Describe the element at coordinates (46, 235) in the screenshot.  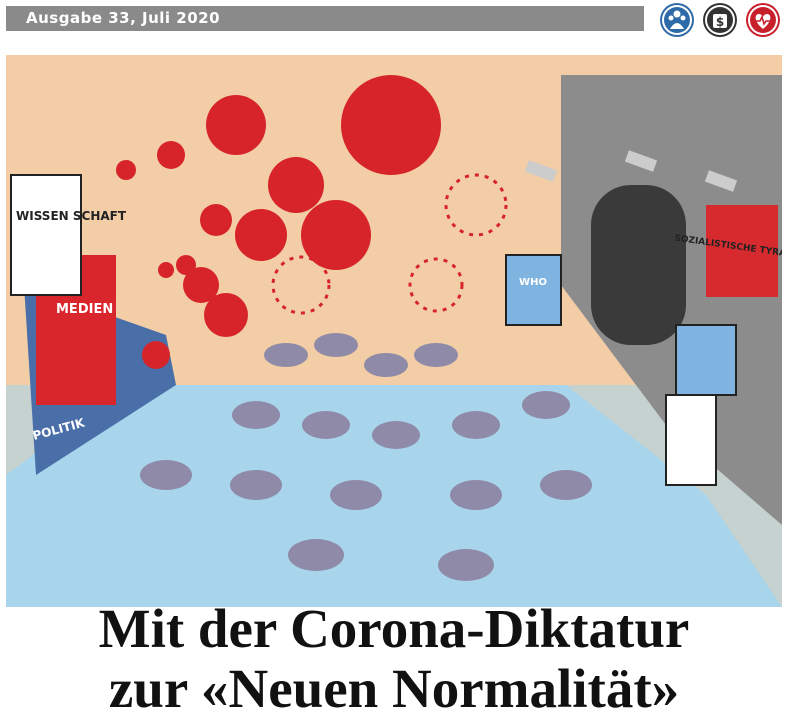
I see `science-figure` at that location.